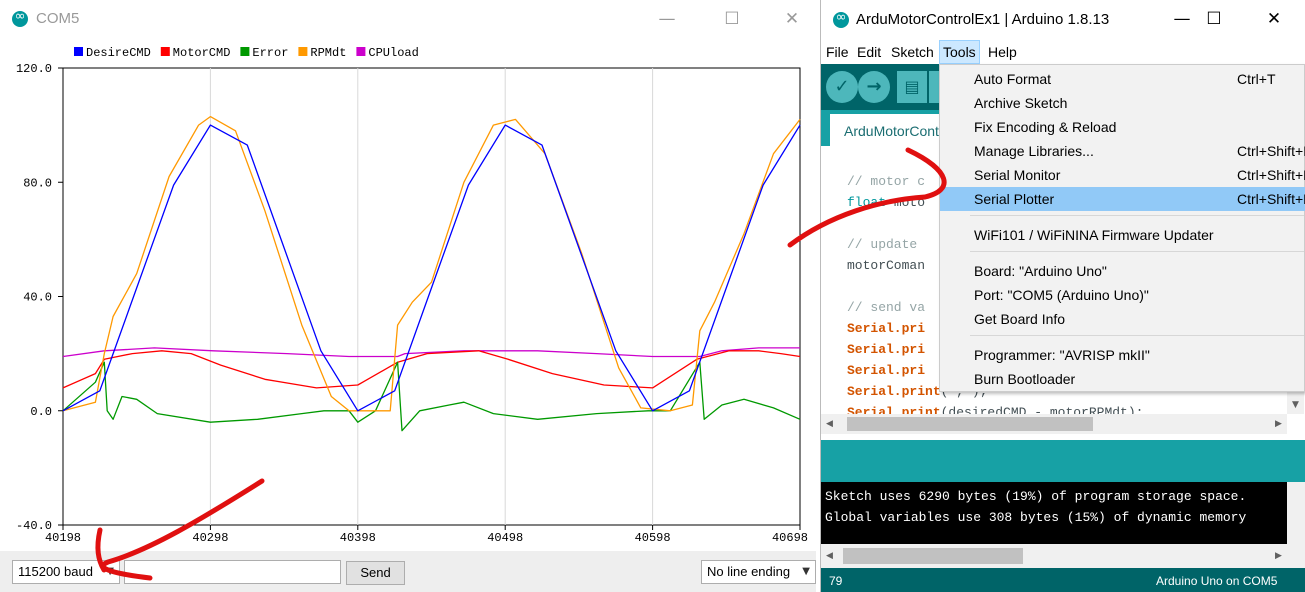 Image resolution: width=1305 pixels, height=592 pixels. What do you see at coordinates (912, 52) in the screenshot?
I see `menu-sketch: Sketch` at bounding box center [912, 52].